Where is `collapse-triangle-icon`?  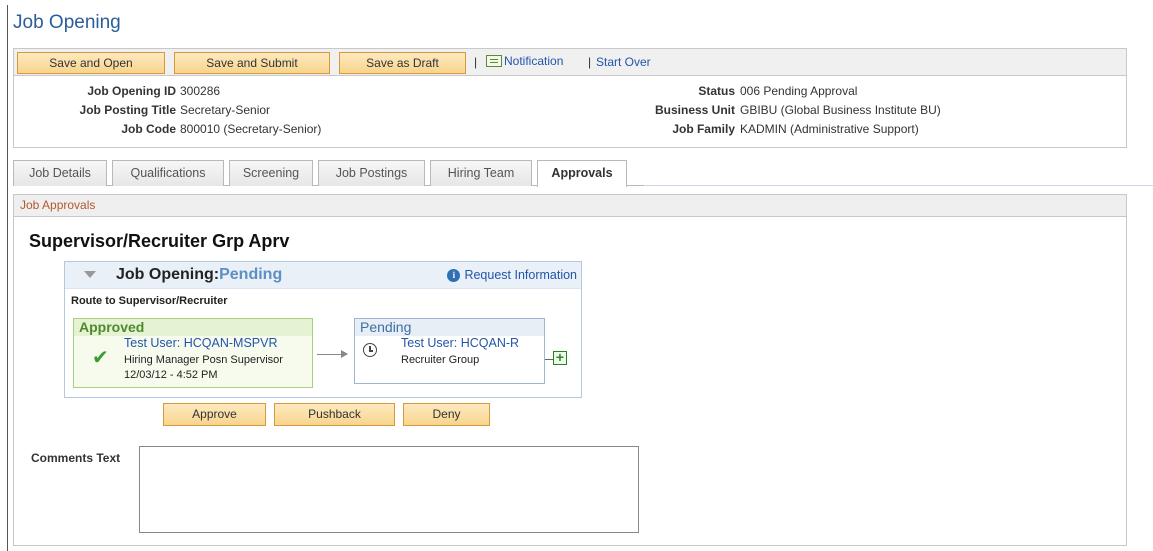
collapse-triangle-icon is located at coordinates (90, 274).